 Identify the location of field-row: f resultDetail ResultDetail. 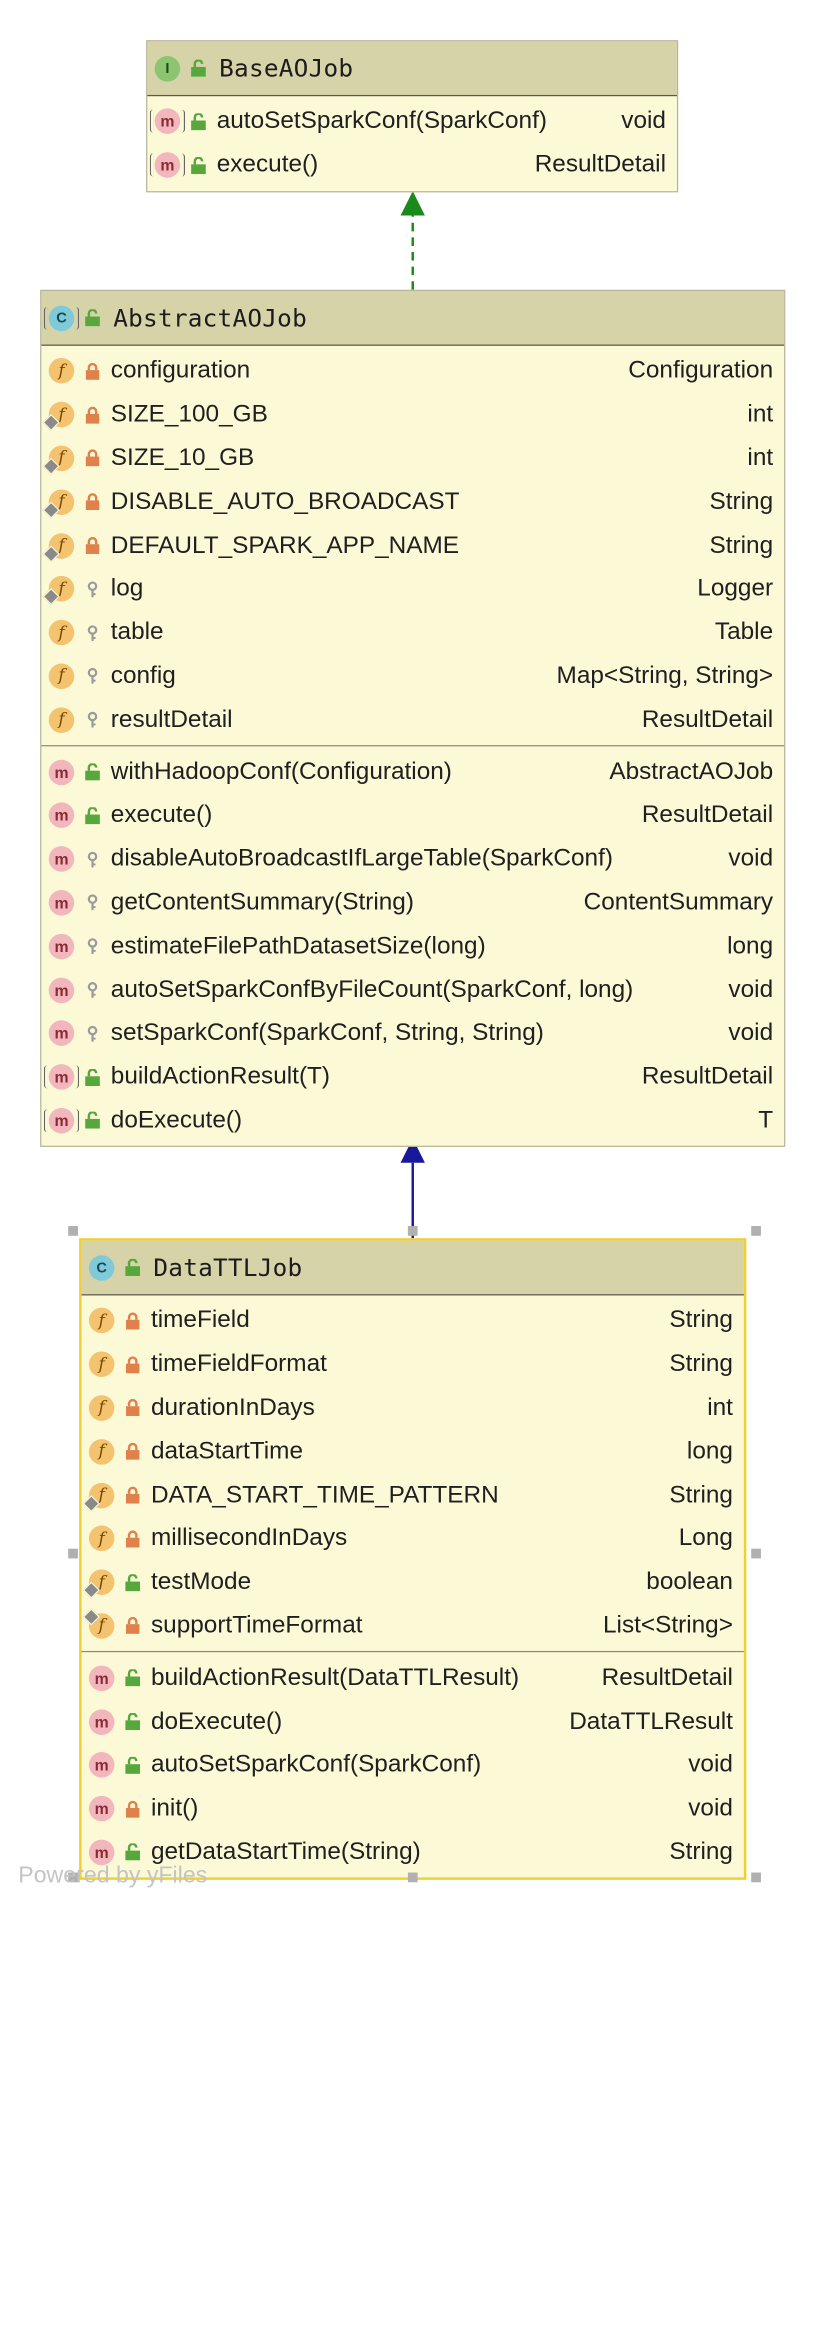
(412, 720).